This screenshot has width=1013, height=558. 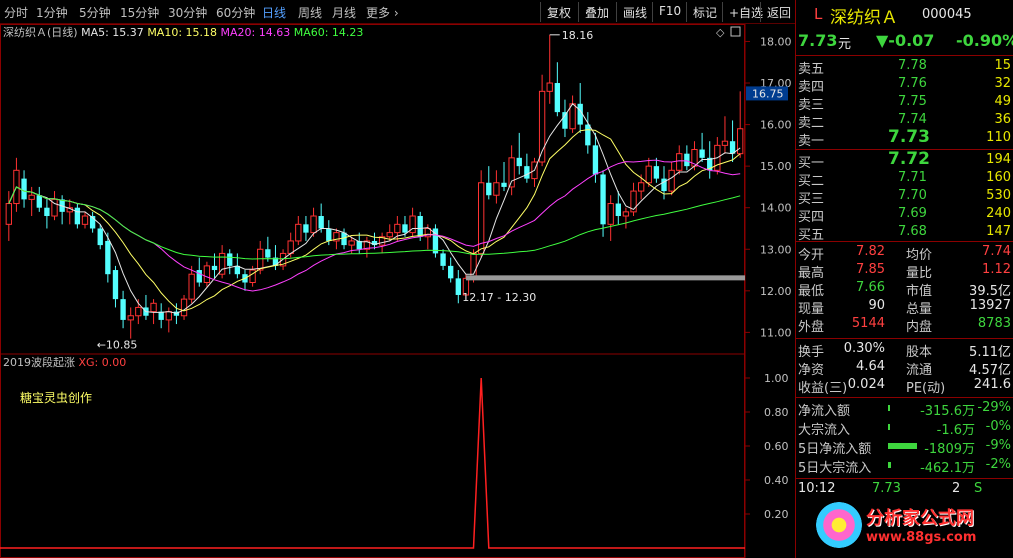 What do you see at coordinates (926, 388) in the screenshot?
I see `fund-label: PE(动)` at bounding box center [926, 388].